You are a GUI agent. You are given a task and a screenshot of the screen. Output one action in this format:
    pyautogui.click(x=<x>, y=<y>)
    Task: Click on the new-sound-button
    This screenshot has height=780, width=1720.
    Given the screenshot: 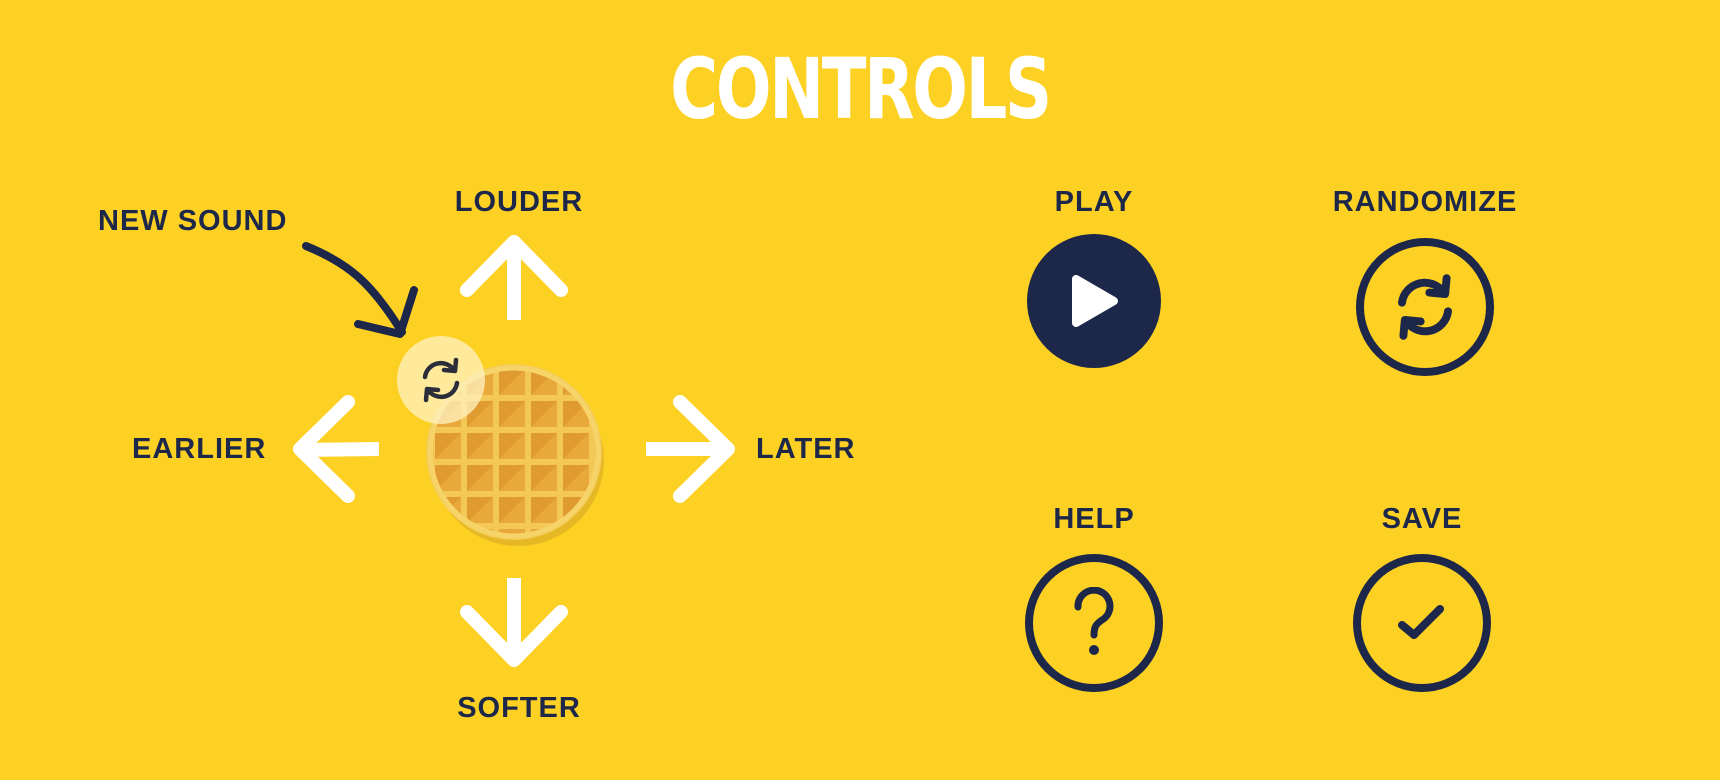 What is the action you would take?
    pyautogui.click(x=441, y=380)
    